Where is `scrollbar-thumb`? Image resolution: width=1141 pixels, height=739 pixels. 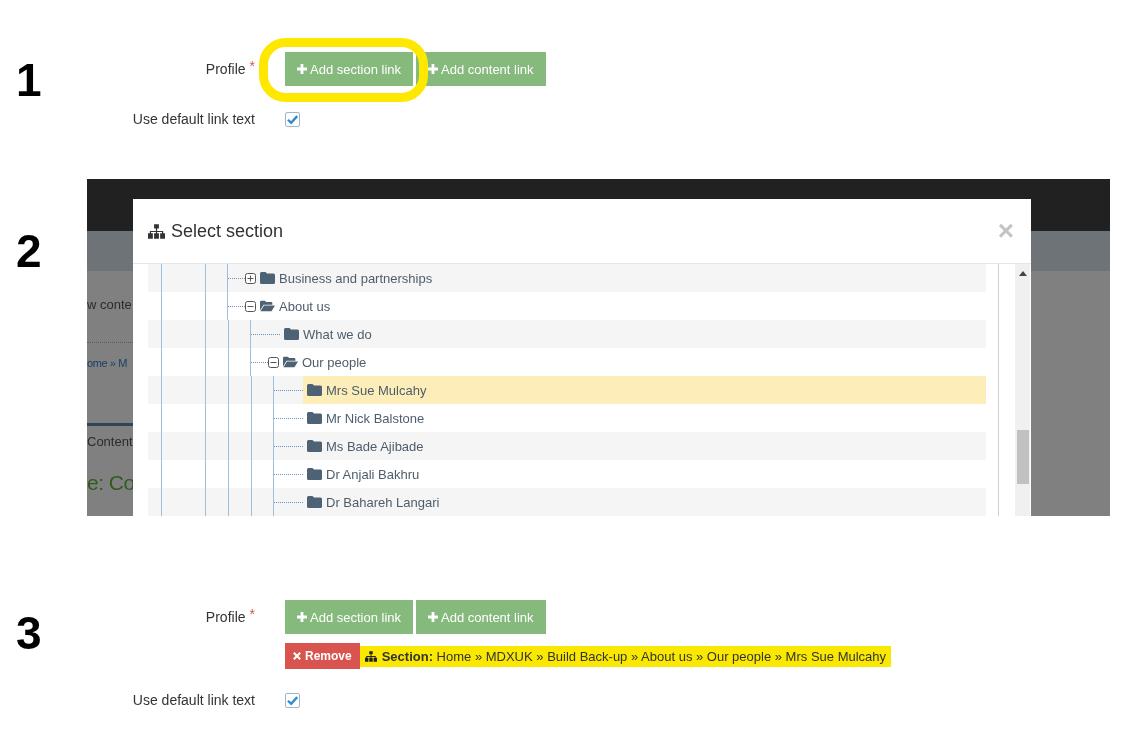
scrollbar-thumb is located at coordinates (1023, 457).